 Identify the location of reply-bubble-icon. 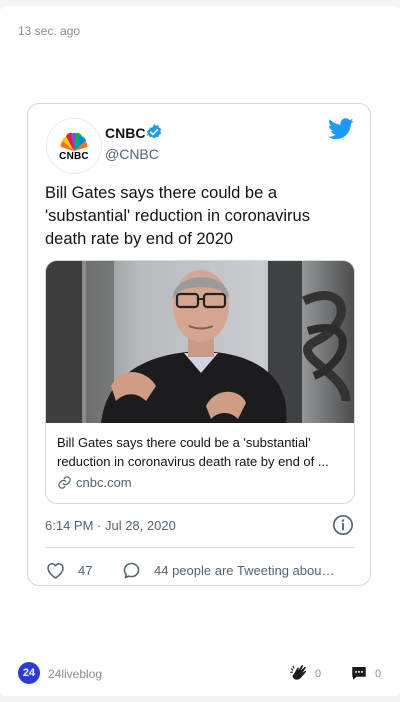
(131, 570).